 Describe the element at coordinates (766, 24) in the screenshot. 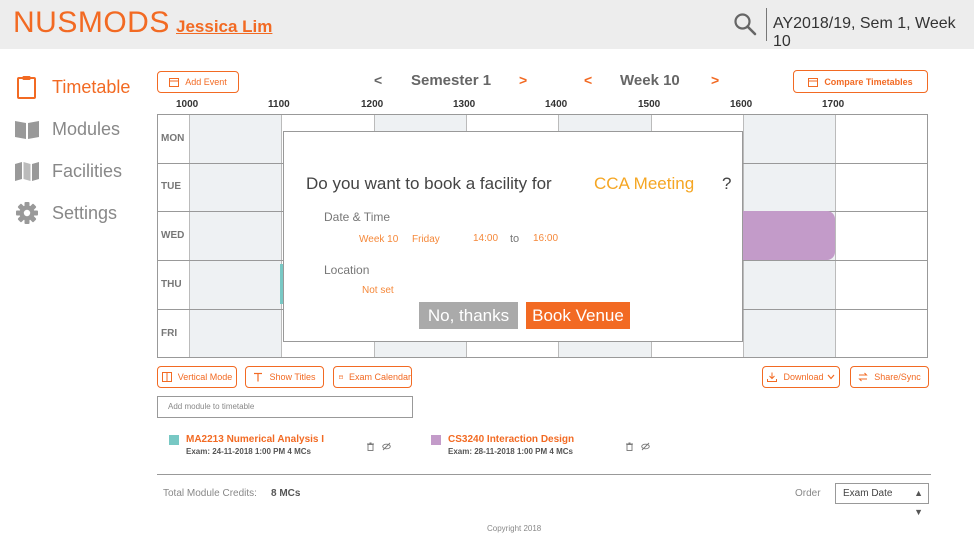

I see `header-divider` at that location.